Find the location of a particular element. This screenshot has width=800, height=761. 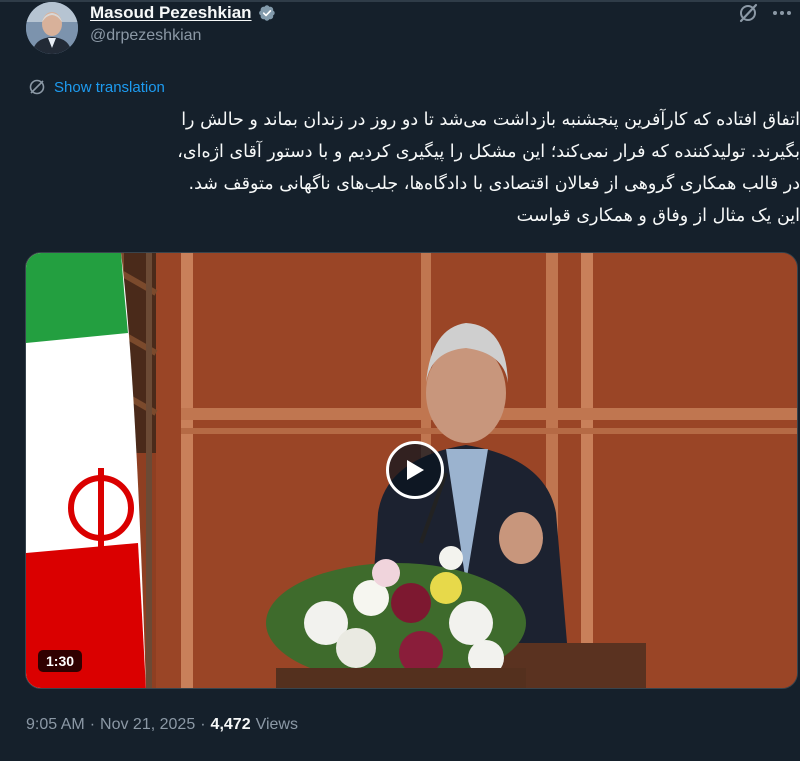

show-translation-button: Show translation is located at coordinates (96, 87).